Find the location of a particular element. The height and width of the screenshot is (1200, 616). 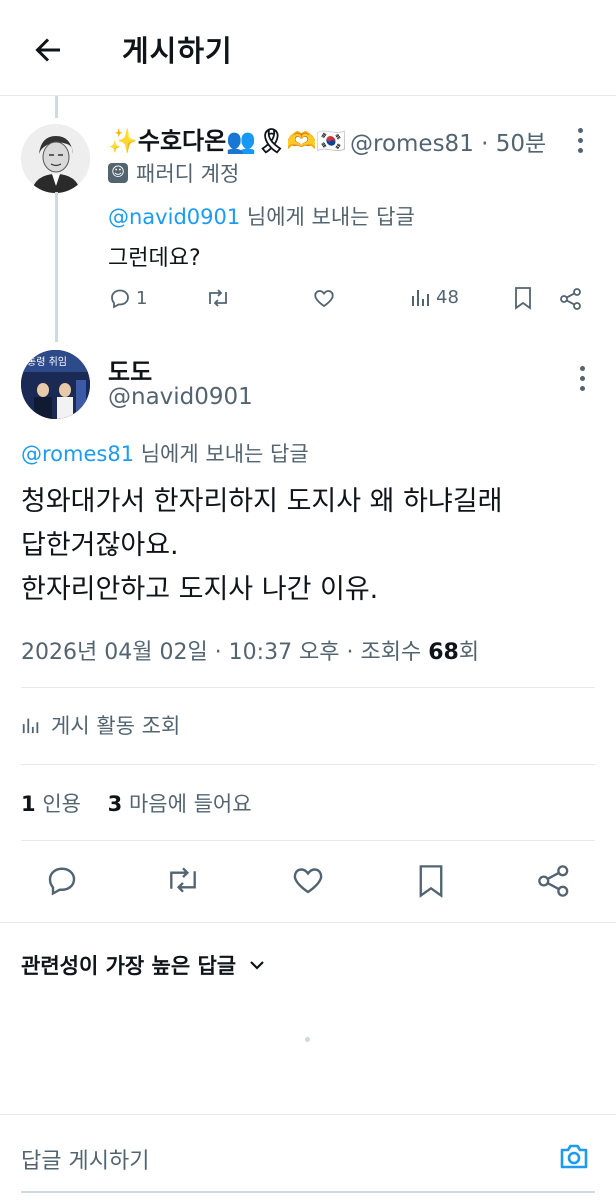

reply-composer: 답글 게시하기 is located at coordinates (308, 1157).